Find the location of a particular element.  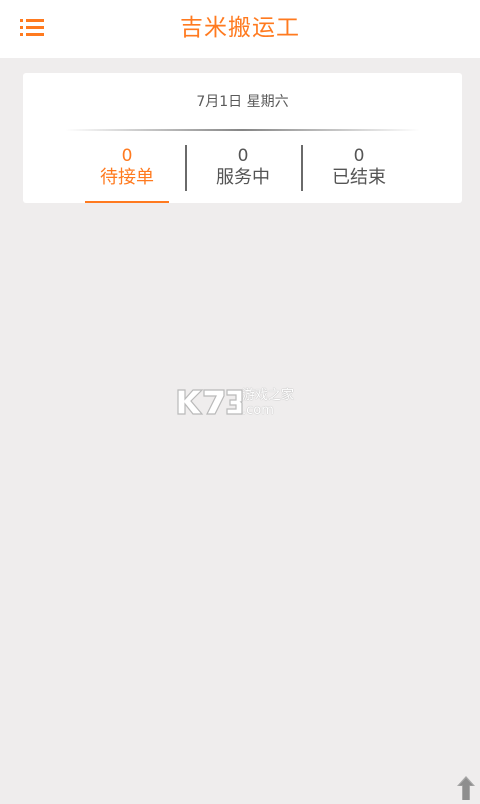

watermark-text: 游戏之家 .com is located at coordinates (268, 403).